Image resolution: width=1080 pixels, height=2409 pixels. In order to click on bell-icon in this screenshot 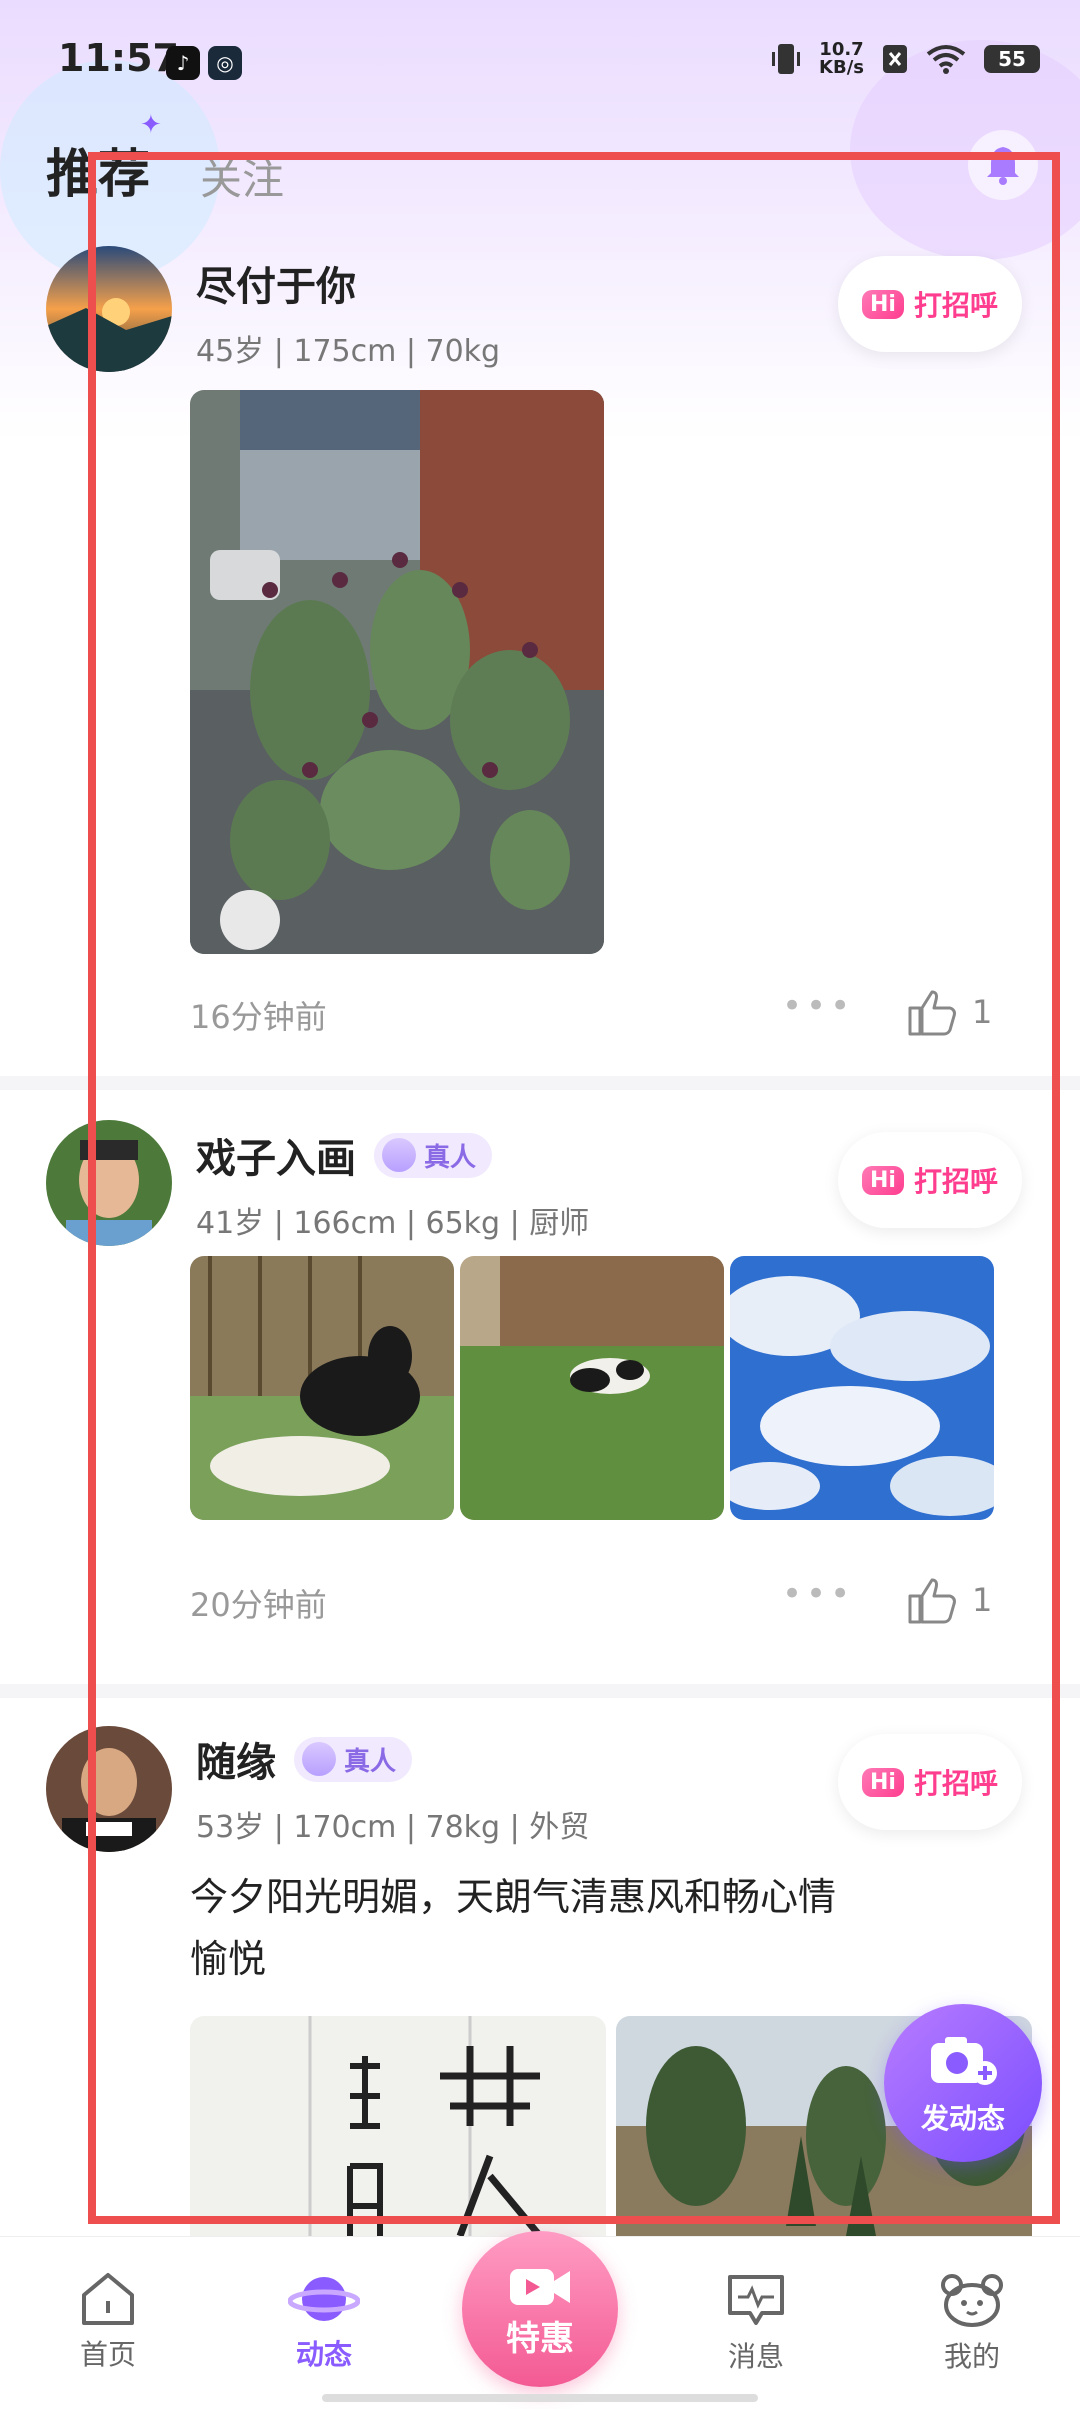, I will do `click(1003, 166)`.